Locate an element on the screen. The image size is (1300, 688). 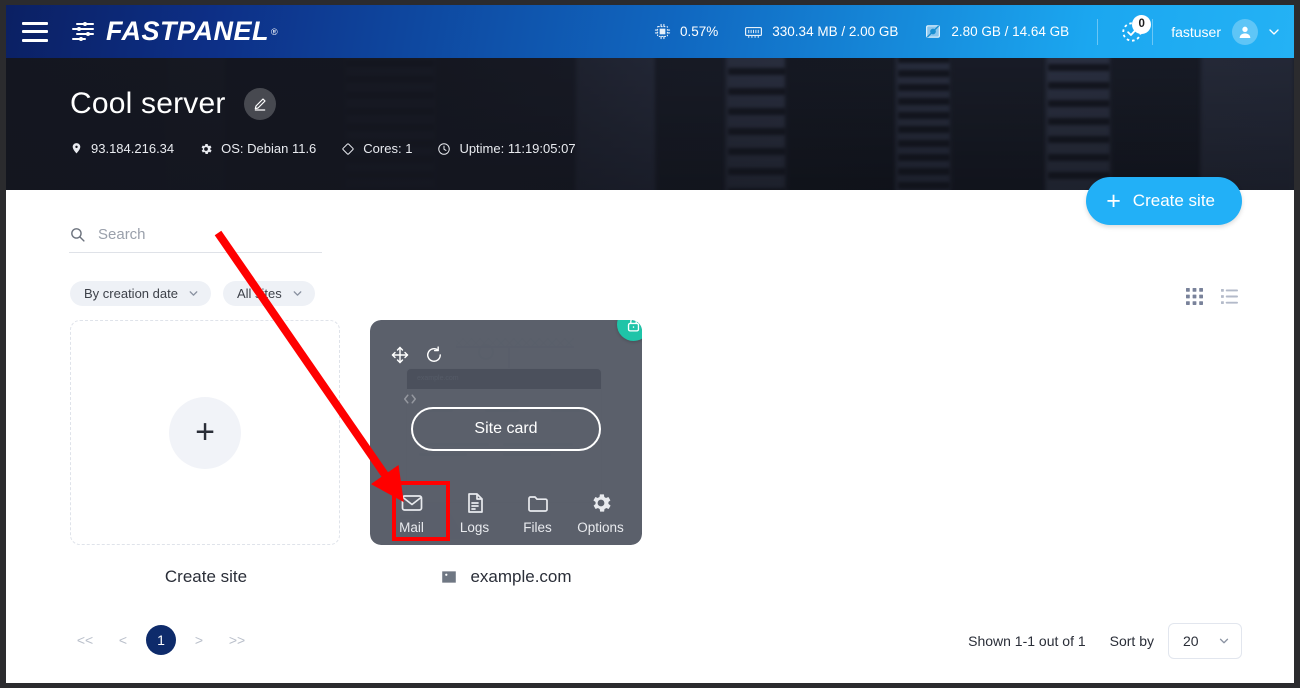
edit-server-name-button is located at coordinates (259, 104).